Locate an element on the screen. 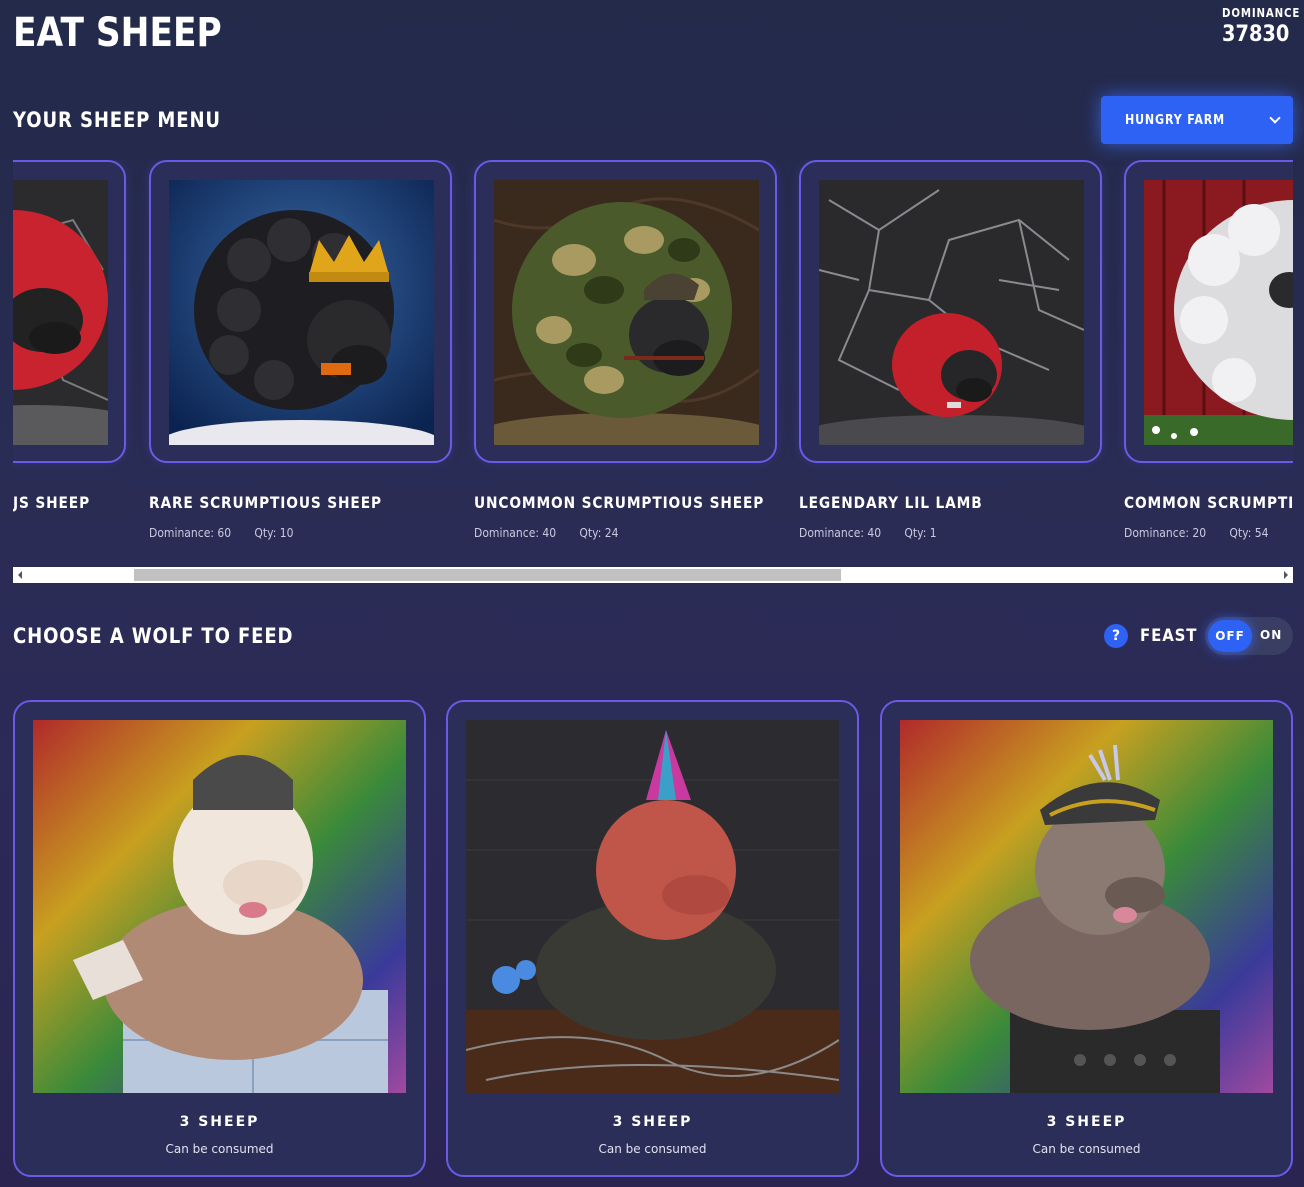 The height and width of the screenshot is (1187, 1304). scrollbar-thumb is located at coordinates (487, 575).